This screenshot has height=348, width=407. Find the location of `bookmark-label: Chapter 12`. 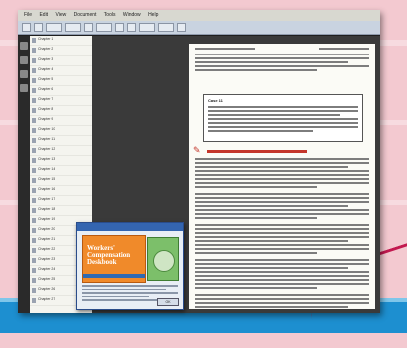

bookmark-label: Chapter 12 is located at coordinates (47, 149).